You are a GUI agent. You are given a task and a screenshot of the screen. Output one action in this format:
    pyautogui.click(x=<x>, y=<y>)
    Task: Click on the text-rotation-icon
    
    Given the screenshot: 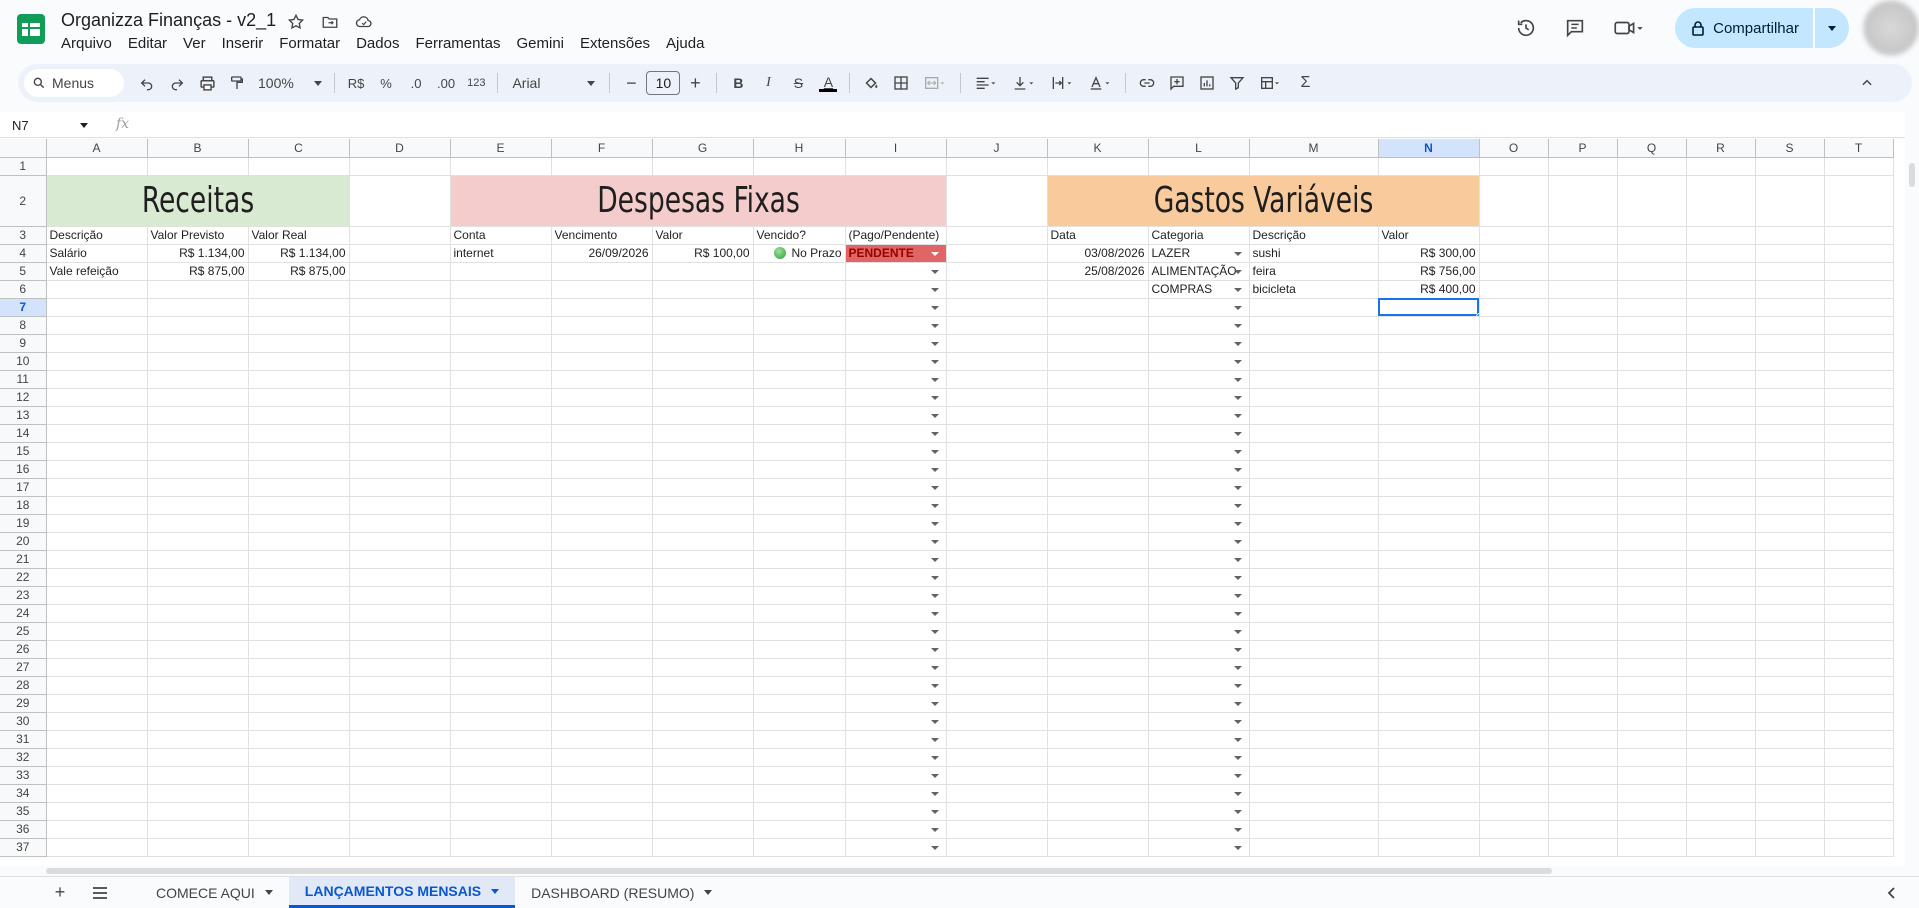 What is the action you would take?
    pyautogui.click(x=1100, y=83)
    